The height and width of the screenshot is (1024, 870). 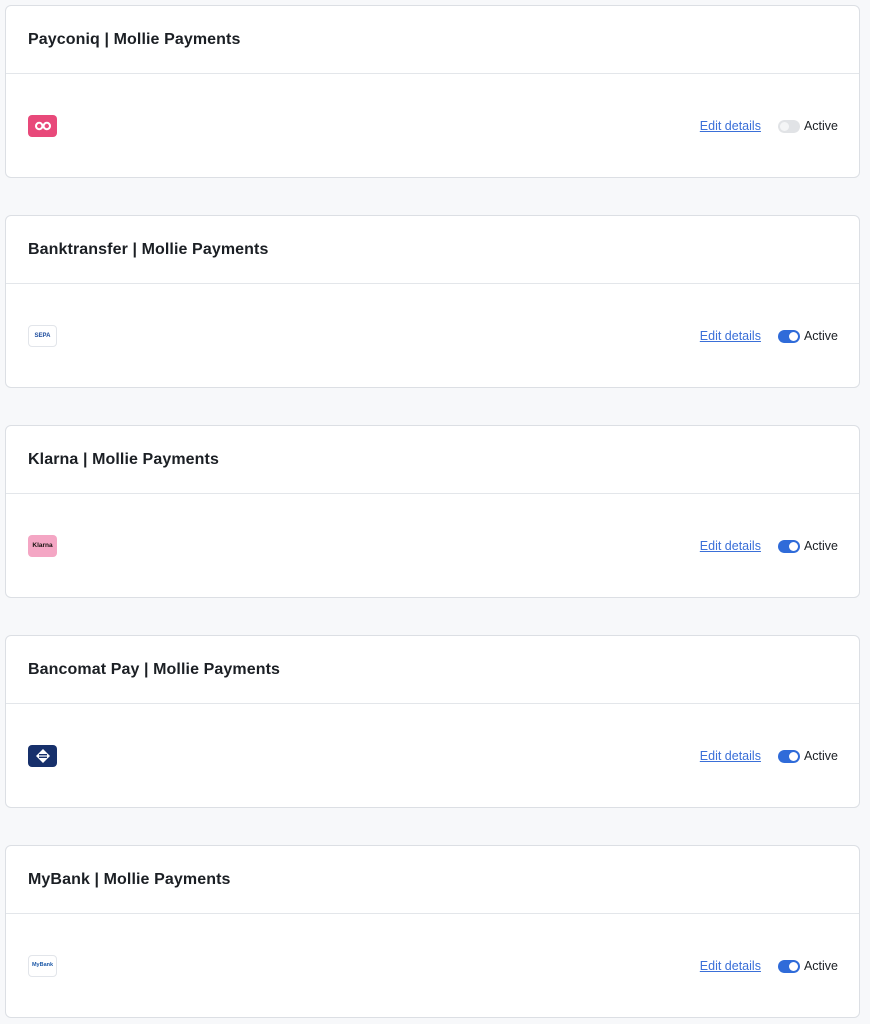 I want to click on card-title: Payconiq | Mollie Payments, so click(x=134, y=39).